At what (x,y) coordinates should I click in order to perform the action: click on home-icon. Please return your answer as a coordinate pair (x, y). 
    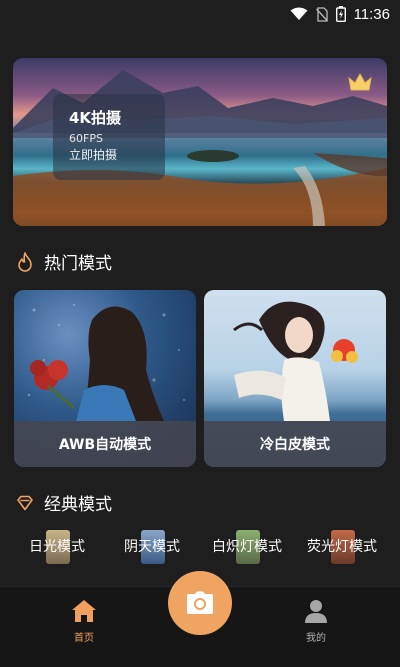
    Looking at the image, I should click on (84, 611).